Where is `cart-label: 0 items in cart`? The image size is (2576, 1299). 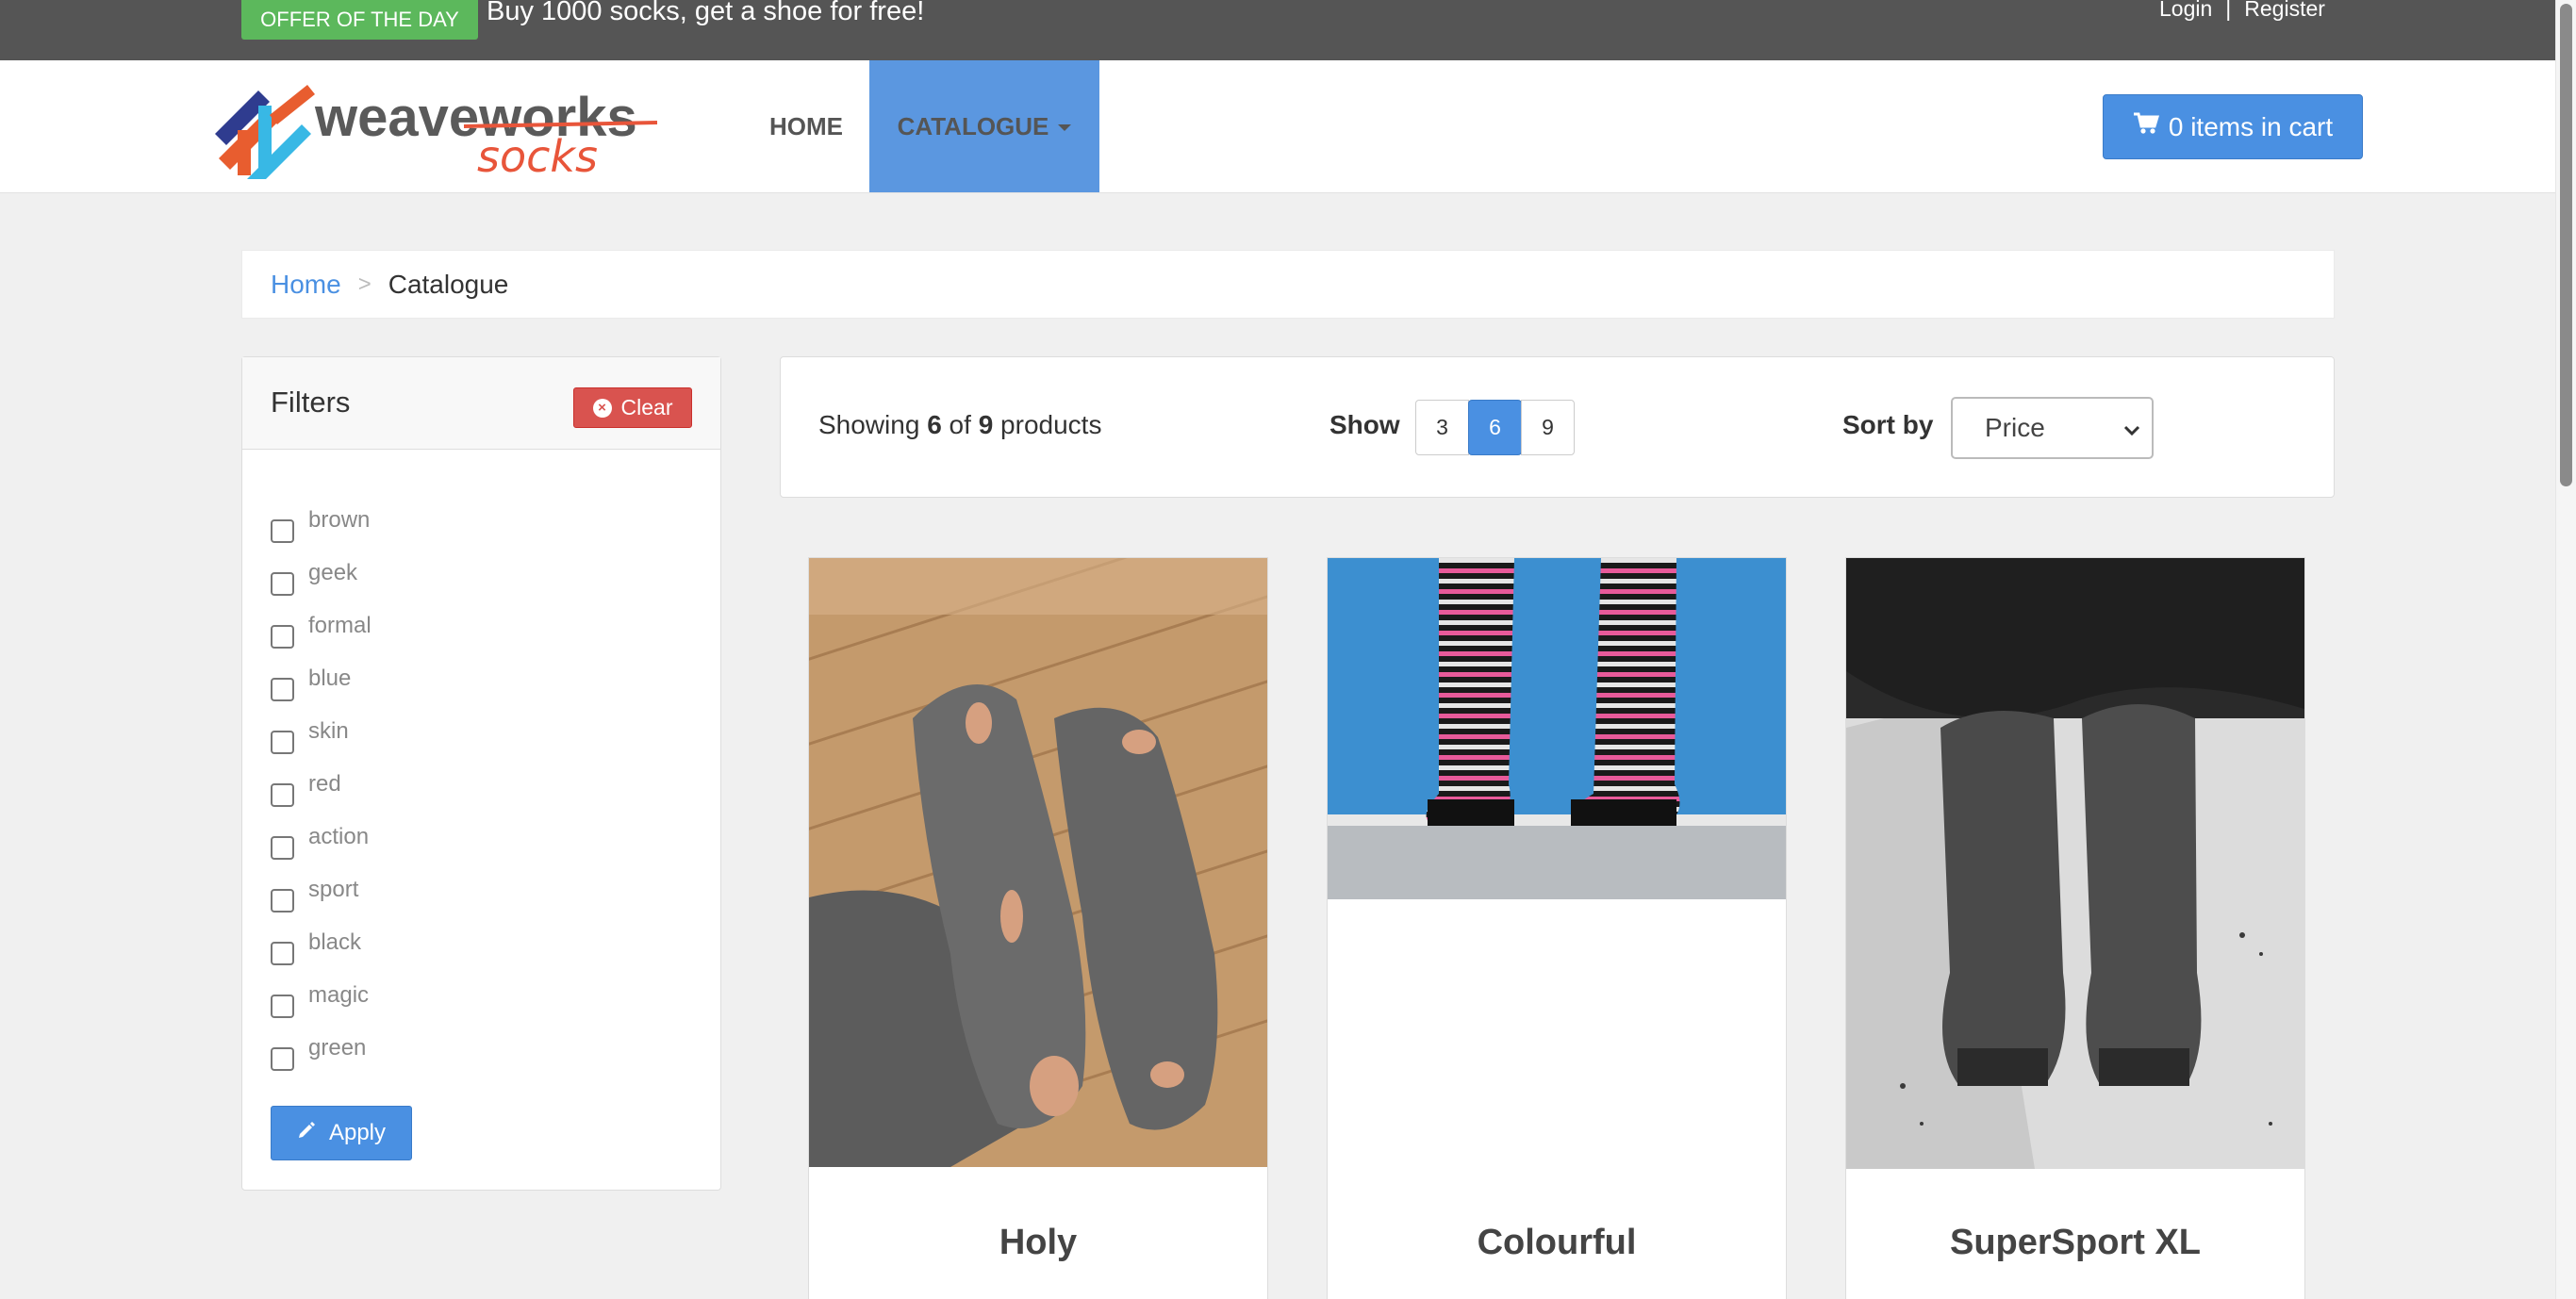 cart-label: 0 items in cart is located at coordinates (2251, 126).